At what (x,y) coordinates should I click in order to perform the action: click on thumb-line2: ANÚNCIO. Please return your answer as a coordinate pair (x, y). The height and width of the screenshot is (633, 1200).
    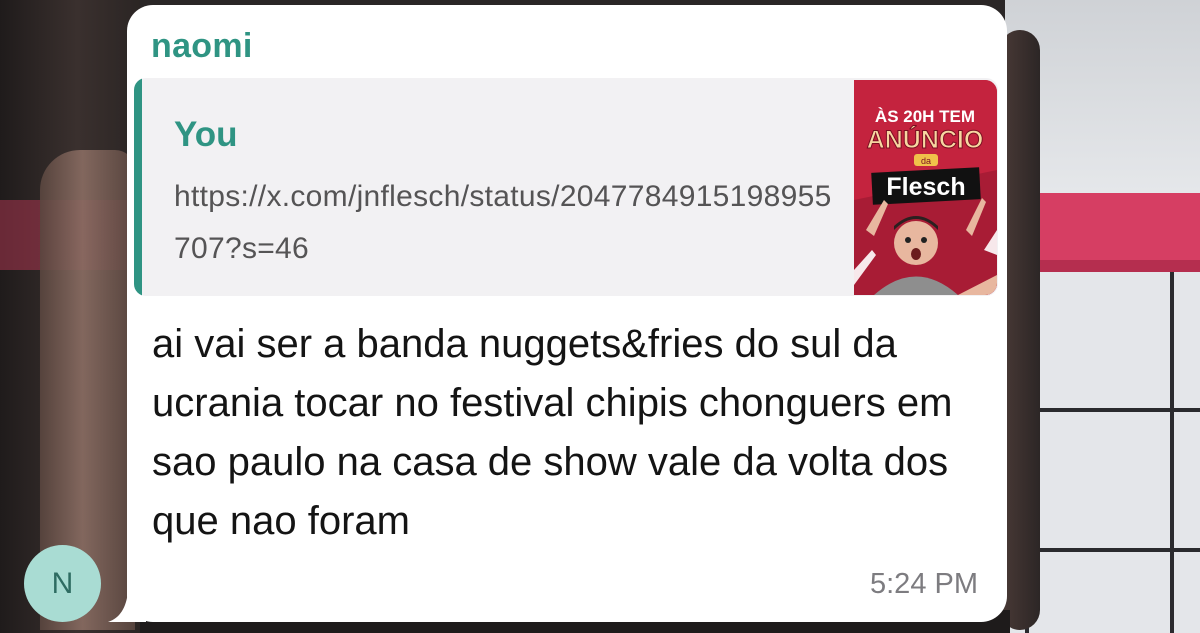
    Looking at the image, I should click on (925, 139).